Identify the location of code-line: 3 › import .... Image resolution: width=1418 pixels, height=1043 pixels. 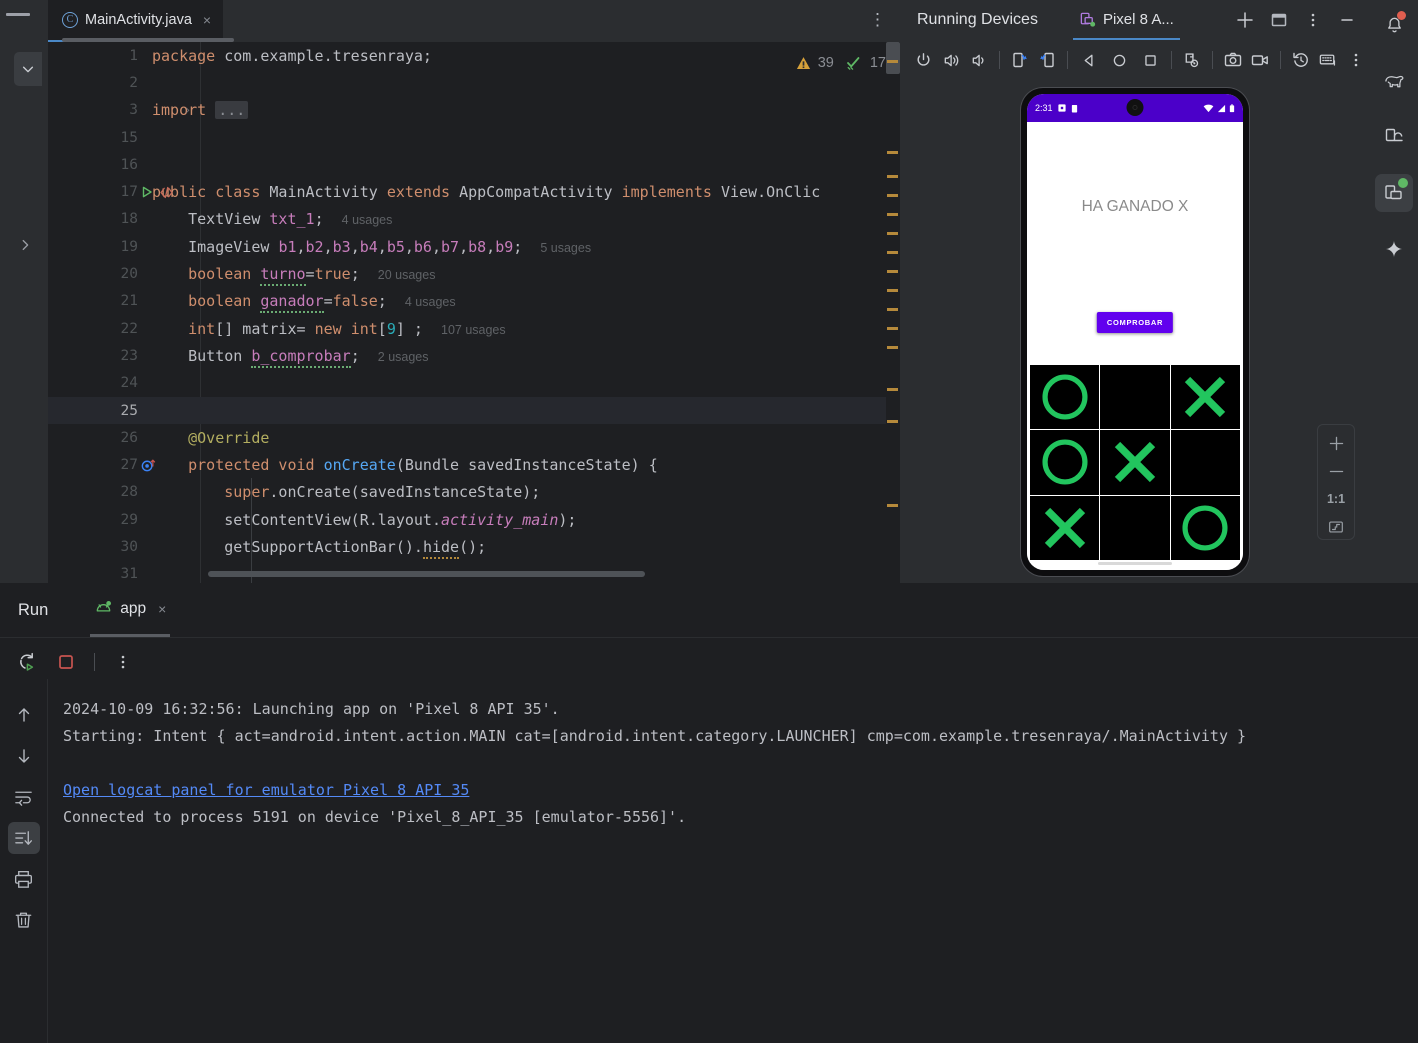
(474, 110).